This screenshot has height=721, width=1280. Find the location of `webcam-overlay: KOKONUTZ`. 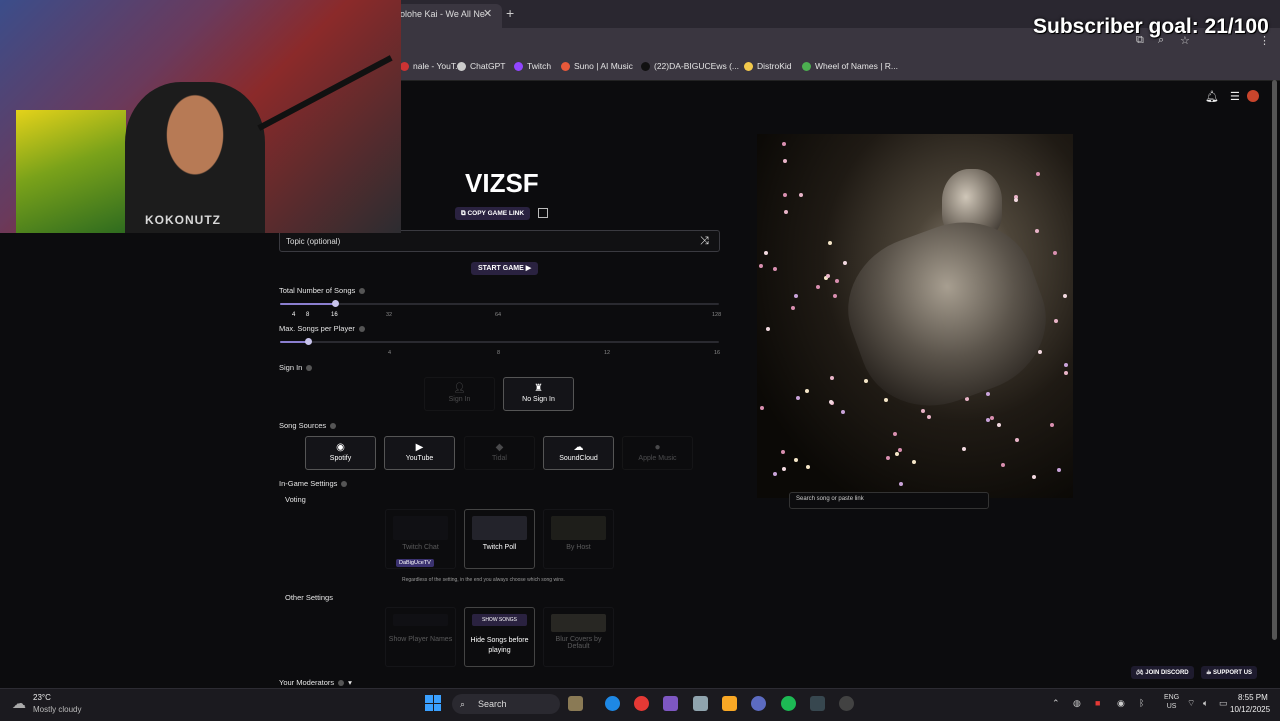

webcam-overlay: KOKONUTZ is located at coordinates (200, 116).